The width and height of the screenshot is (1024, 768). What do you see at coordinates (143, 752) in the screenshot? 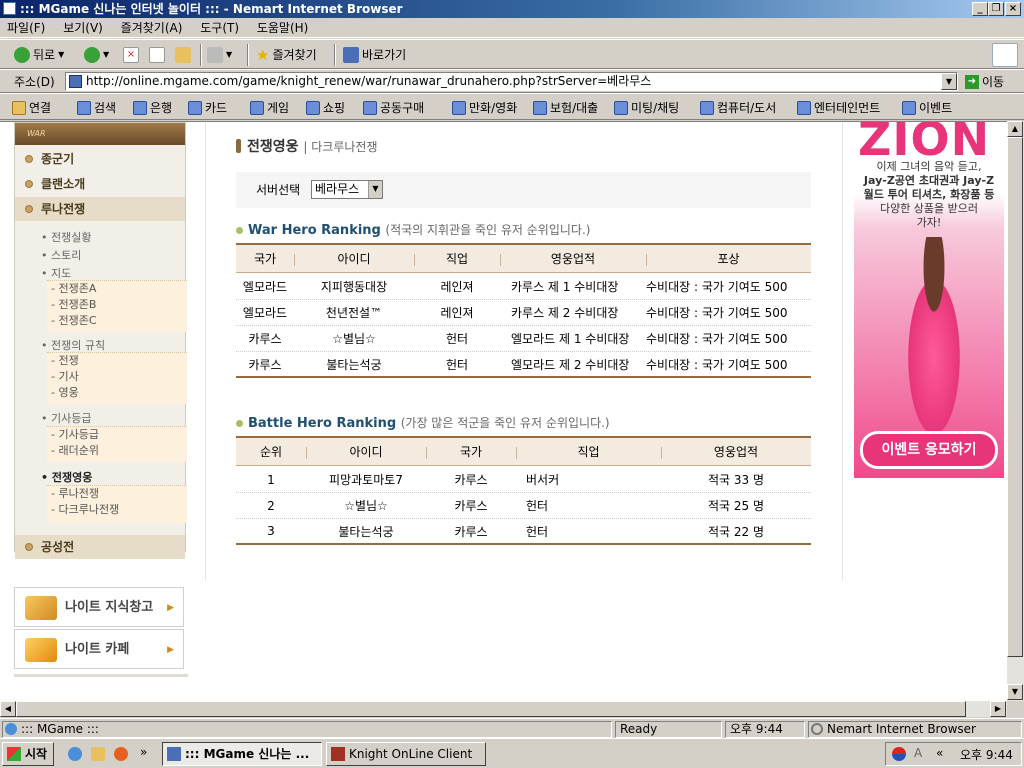
I see `quicklaunch-more-icon: »` at bounding box center [143, 752].